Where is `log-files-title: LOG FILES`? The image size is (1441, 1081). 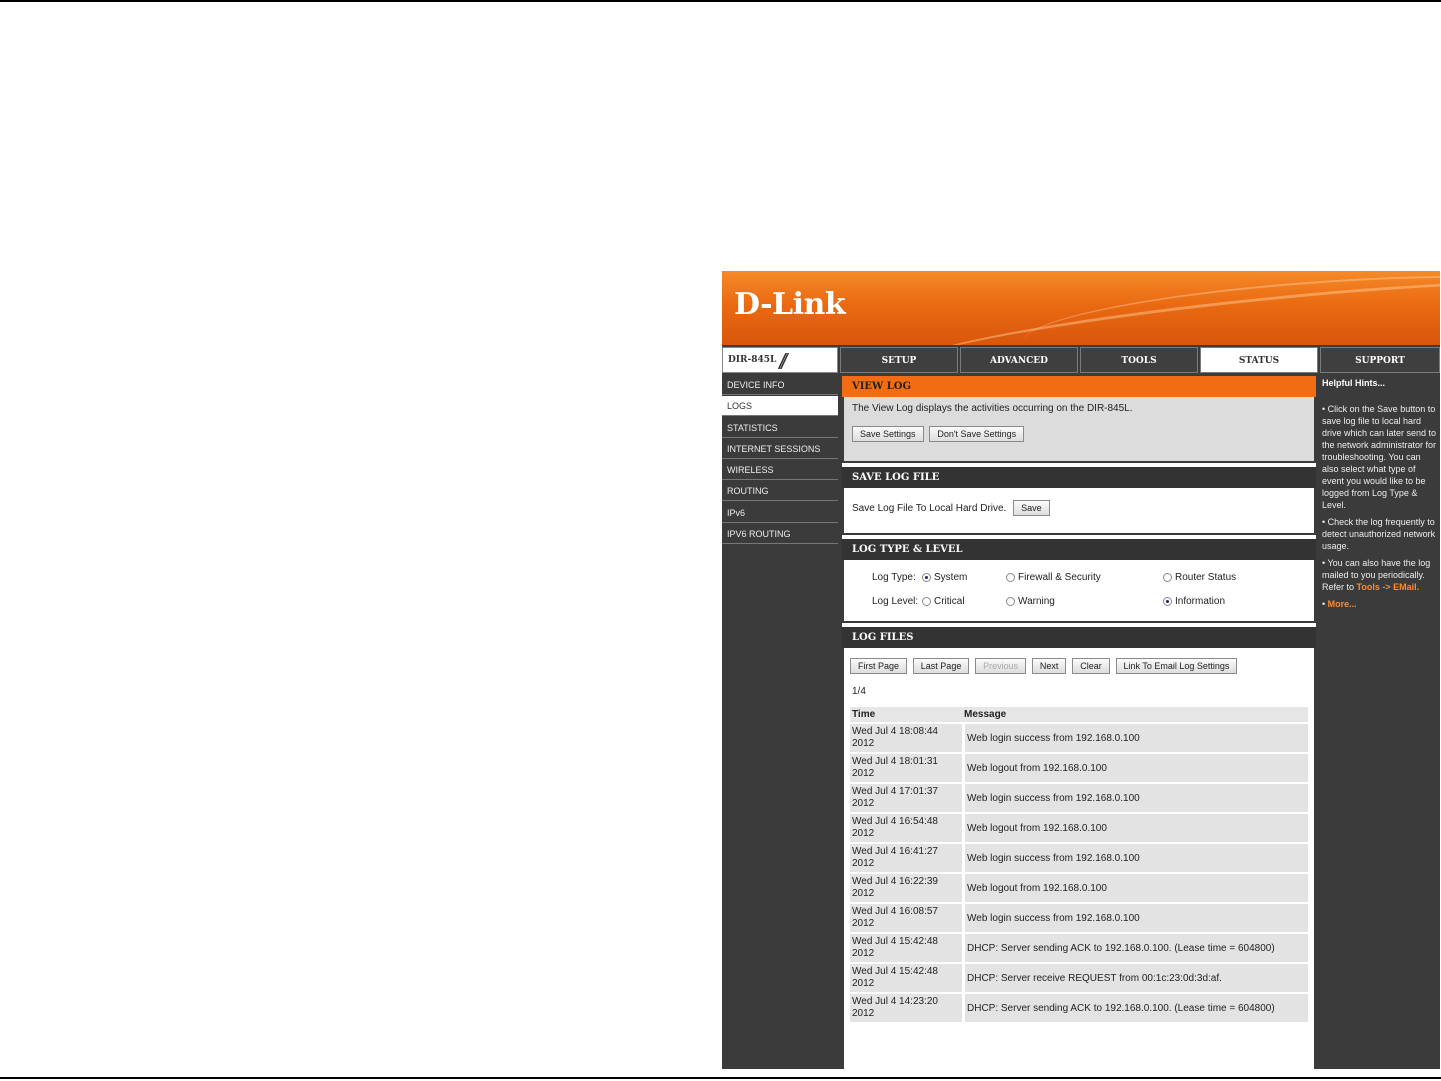 log-files-title: LOG FILES is located at coordinates (1079, 637).